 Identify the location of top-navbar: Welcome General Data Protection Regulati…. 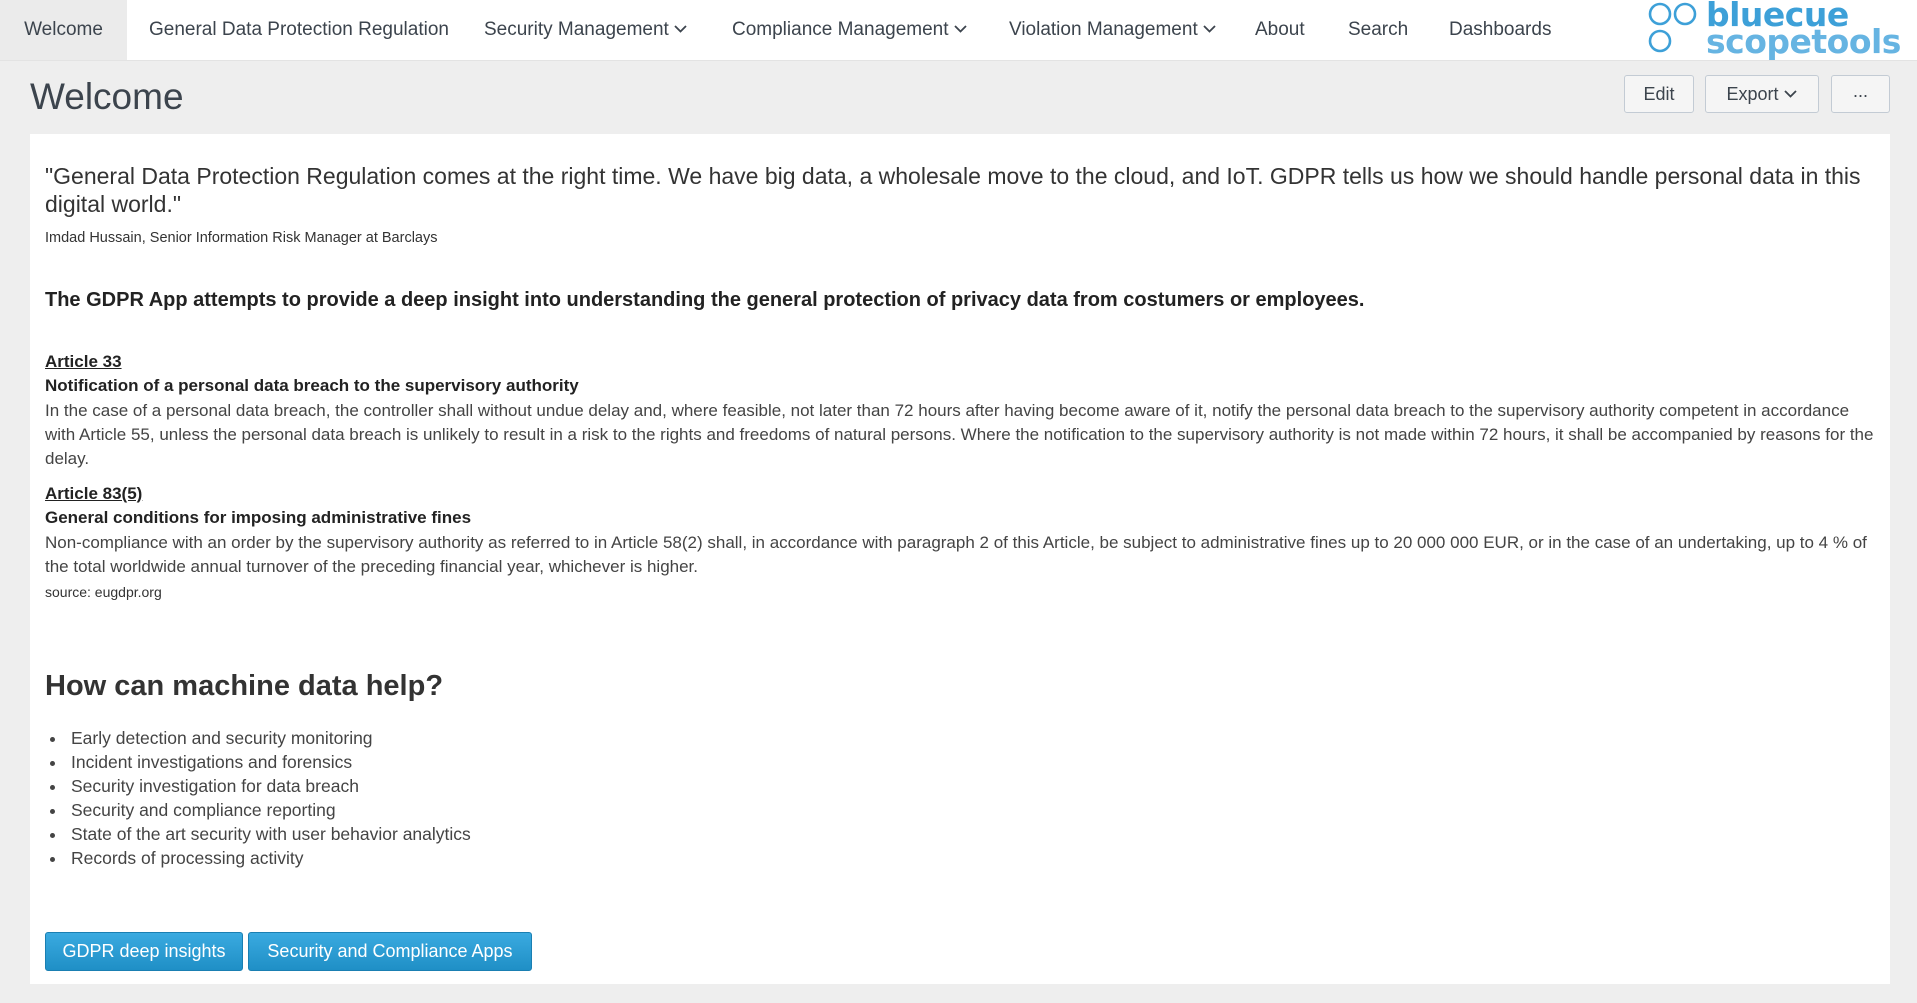
(958, 30).